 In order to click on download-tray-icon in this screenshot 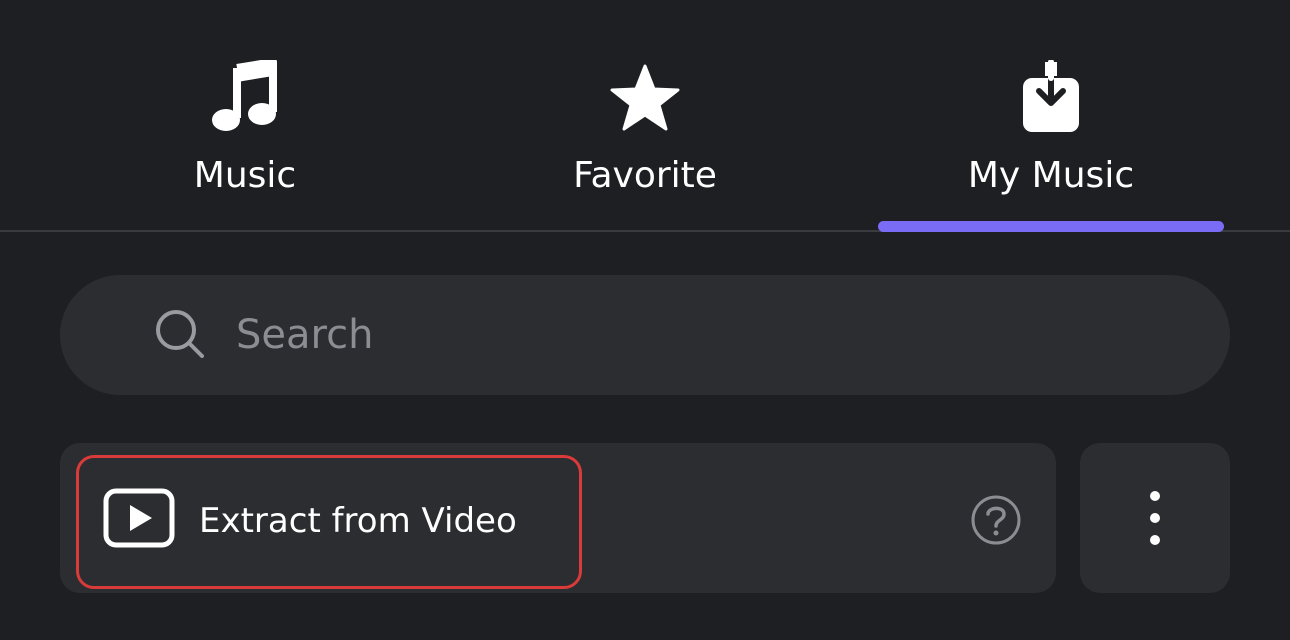, I will do `click(1051, 96)`.